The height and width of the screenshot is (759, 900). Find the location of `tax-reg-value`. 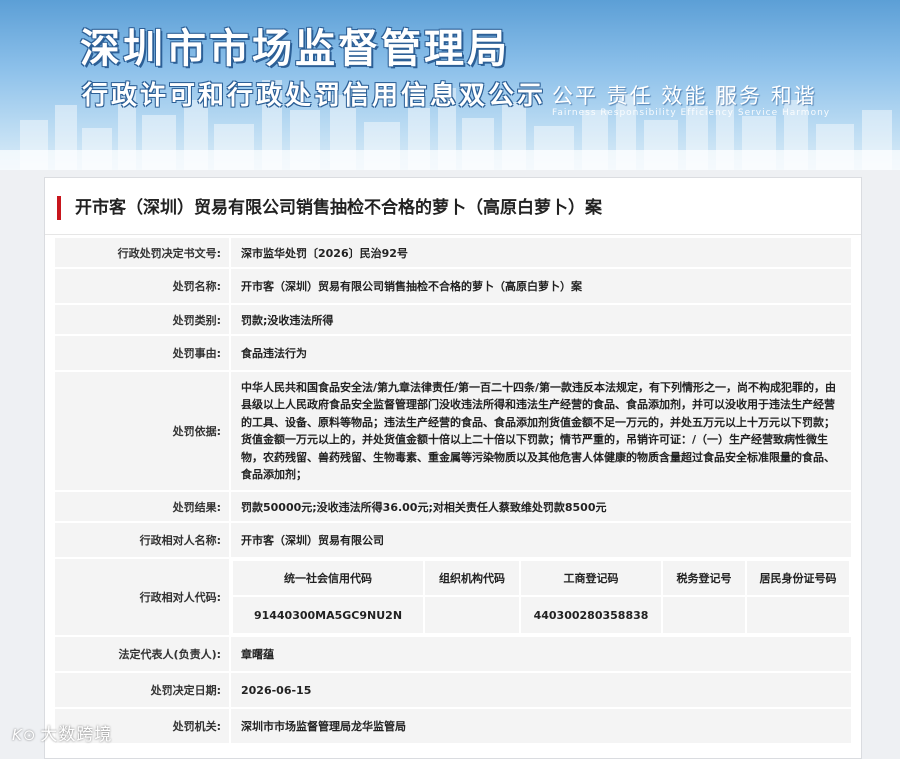

tax-reg-value is located at coordinates (704, 615).